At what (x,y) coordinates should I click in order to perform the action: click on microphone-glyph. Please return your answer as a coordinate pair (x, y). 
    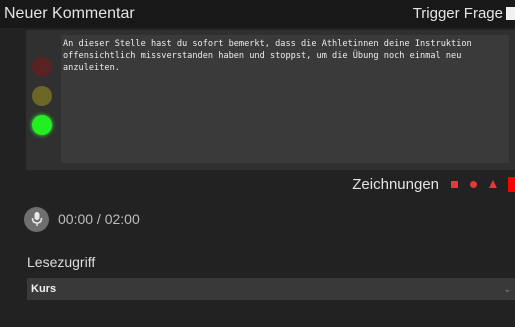
    Looking at the image, I should click on (36, 219).